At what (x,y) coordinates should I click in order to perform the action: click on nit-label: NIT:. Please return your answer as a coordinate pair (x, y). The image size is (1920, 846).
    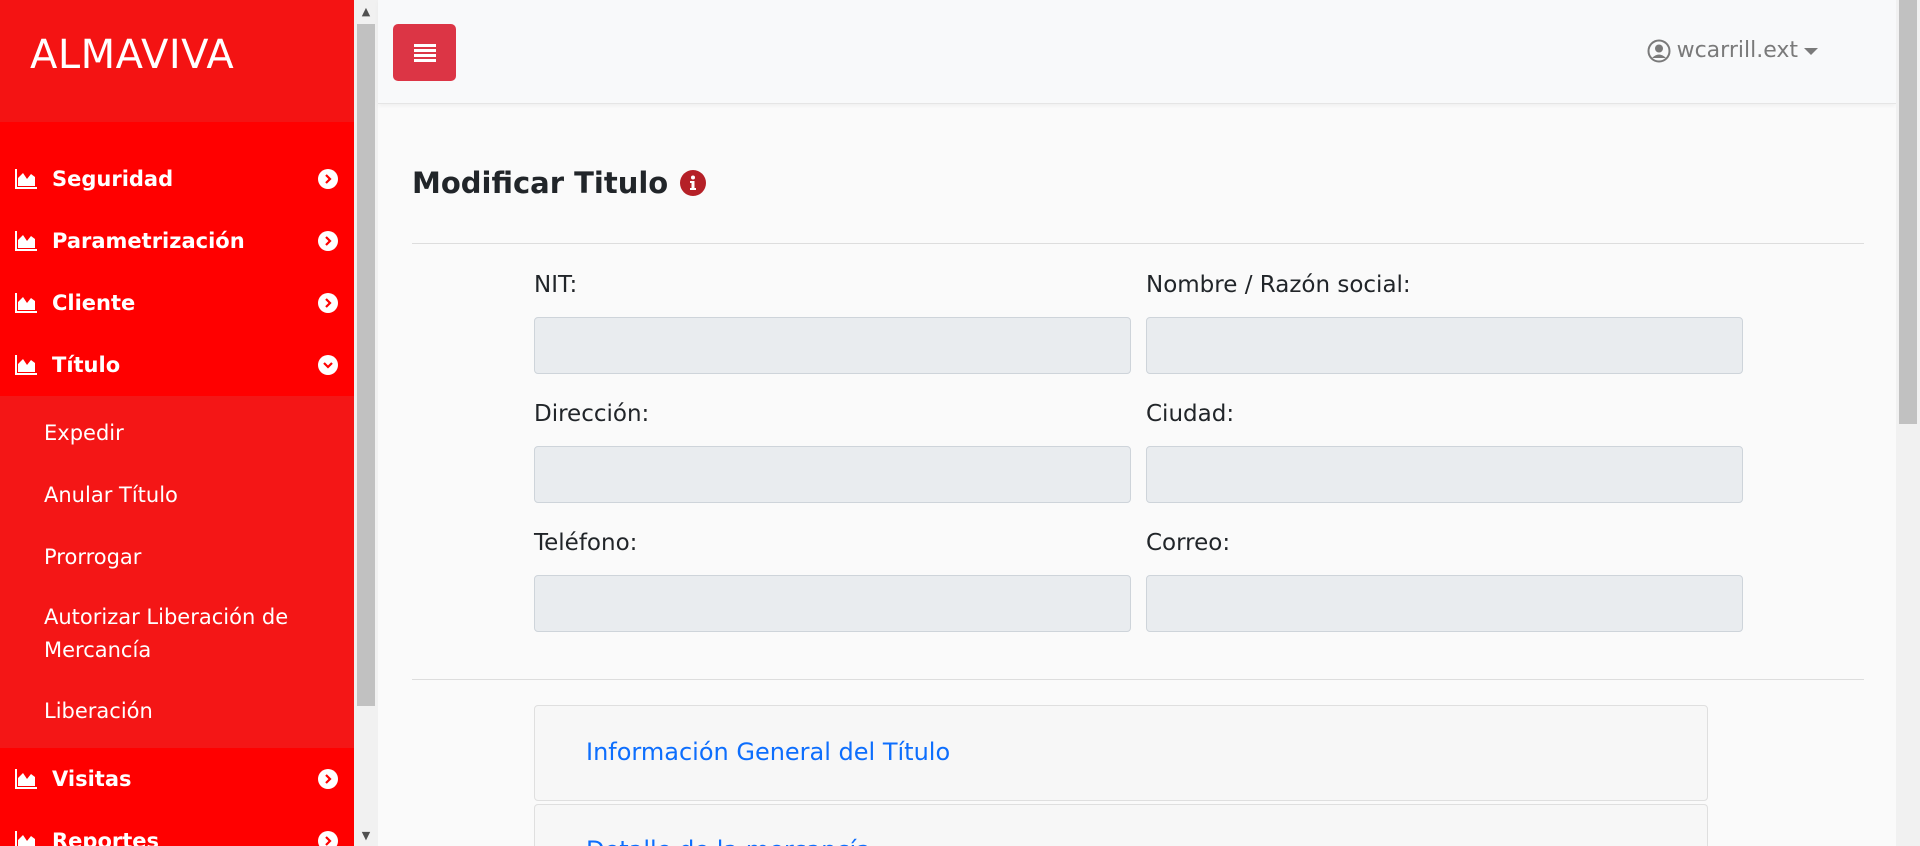
    Looking at the image, I should click on (556, 285).